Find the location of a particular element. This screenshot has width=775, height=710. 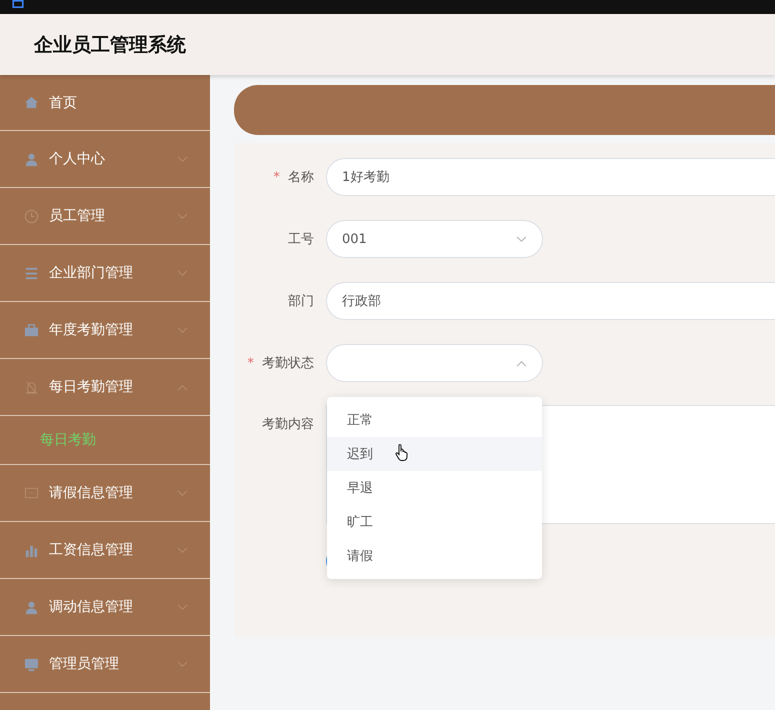

alarm-icon is located at coordinates (31, 387).